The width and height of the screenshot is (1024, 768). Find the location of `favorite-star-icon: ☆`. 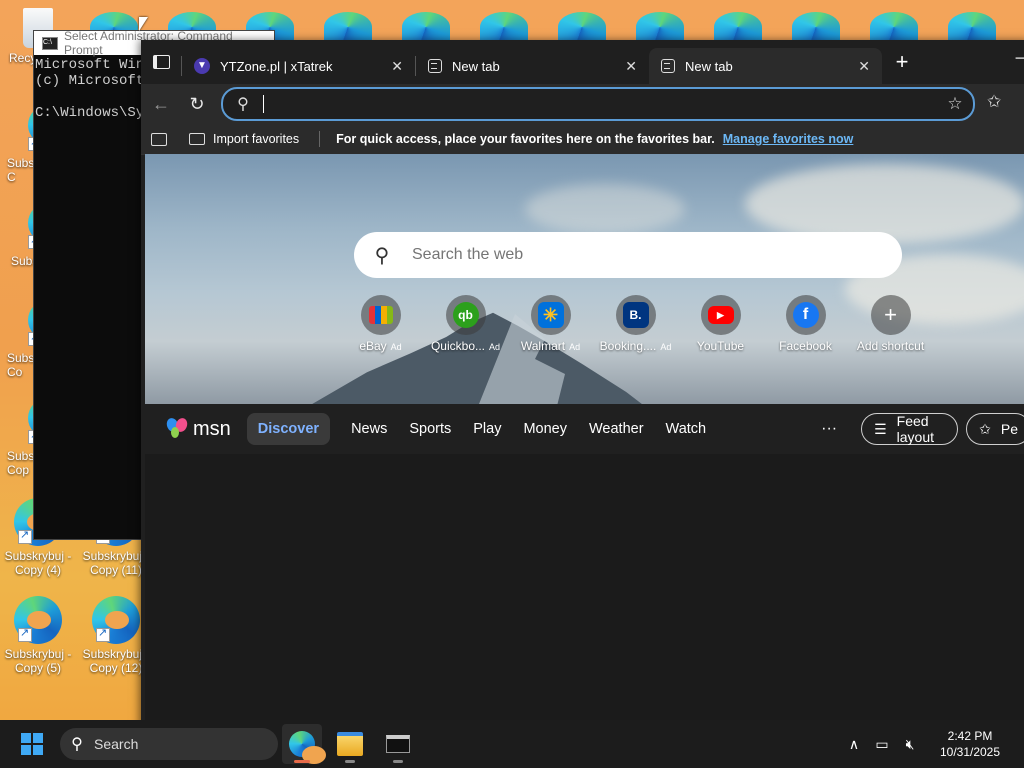

favorite-star-icon: ☆ is located at coordinates (955, 104).